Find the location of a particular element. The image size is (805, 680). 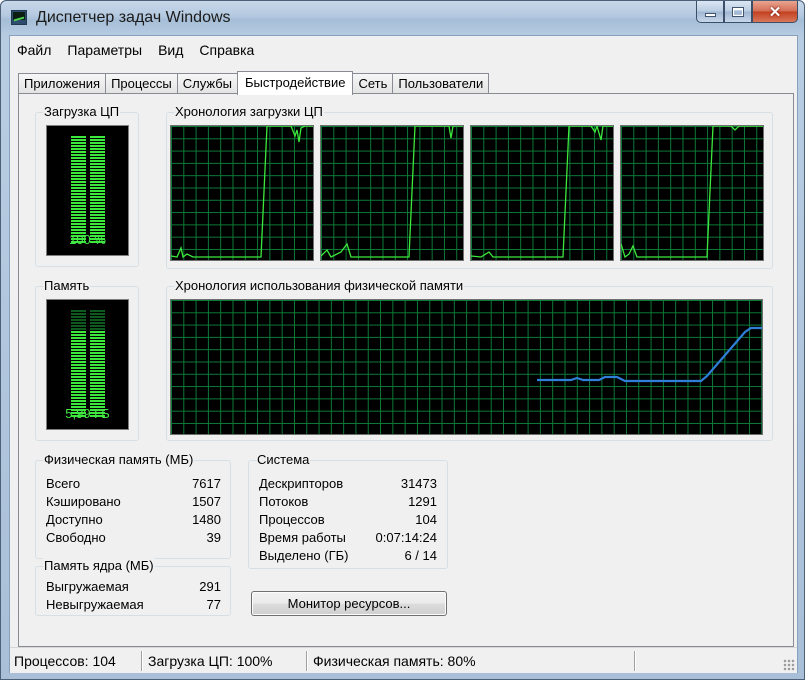

row-value: 6 / 14 is located at coordinates (420, 555).